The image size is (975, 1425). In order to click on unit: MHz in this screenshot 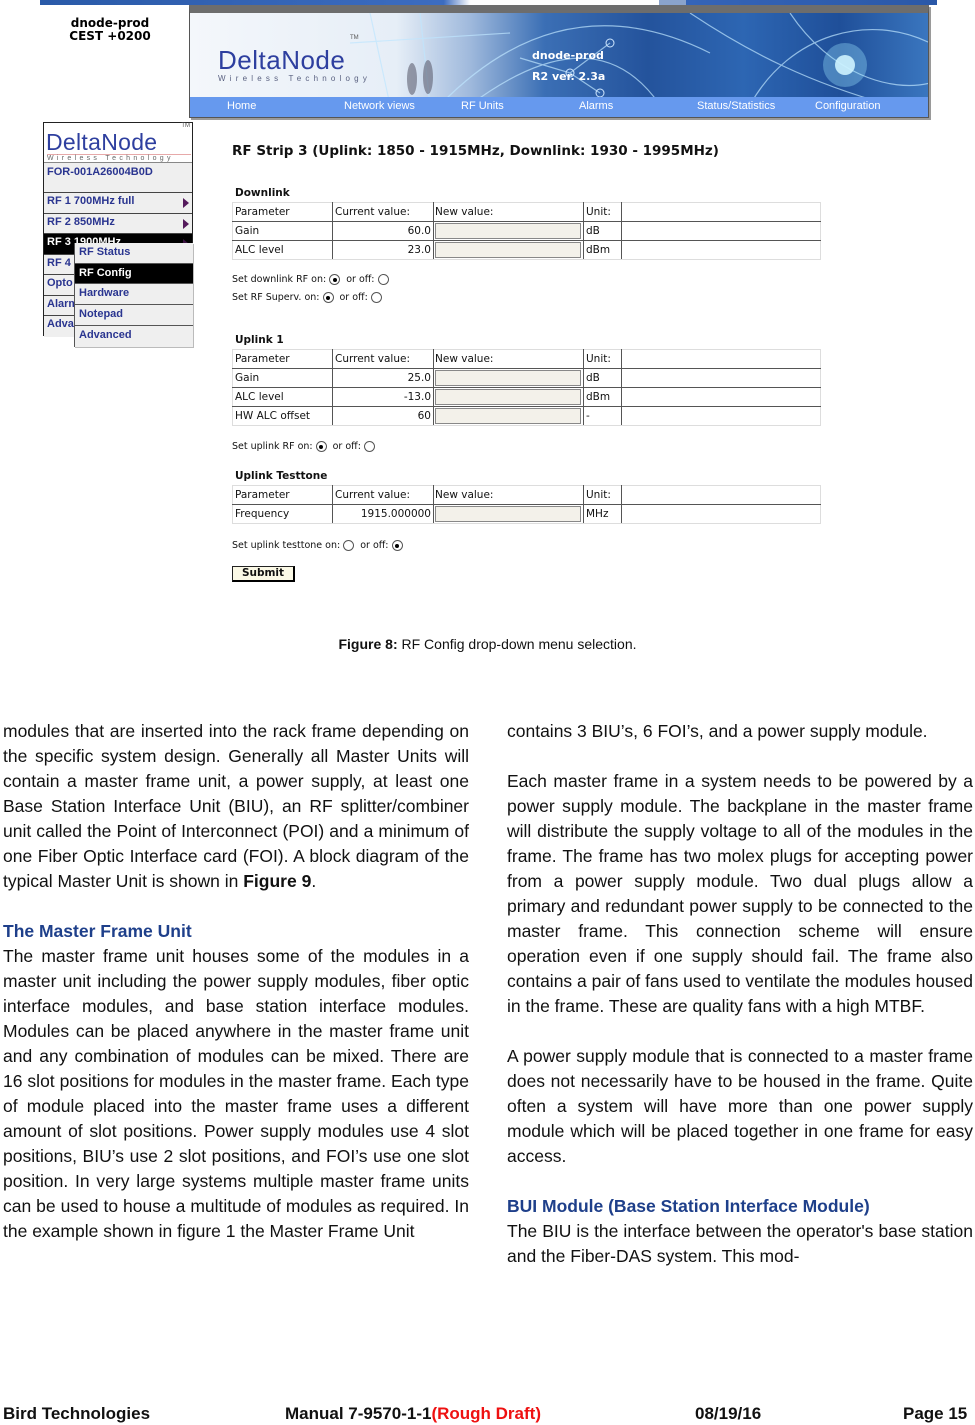, I will do `click(602, 514)`.